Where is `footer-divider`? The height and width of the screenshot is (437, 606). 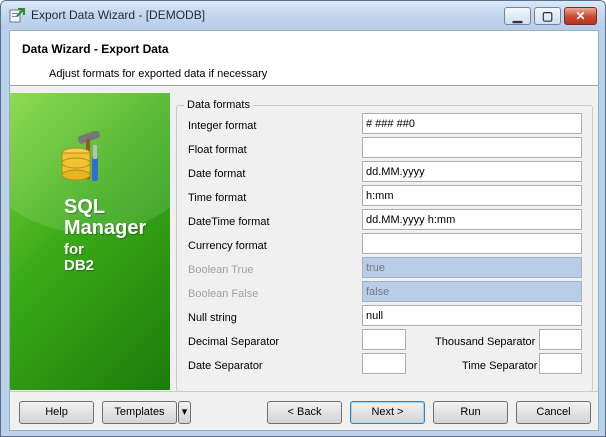 footer-divider is located at coordinates (304, 391).